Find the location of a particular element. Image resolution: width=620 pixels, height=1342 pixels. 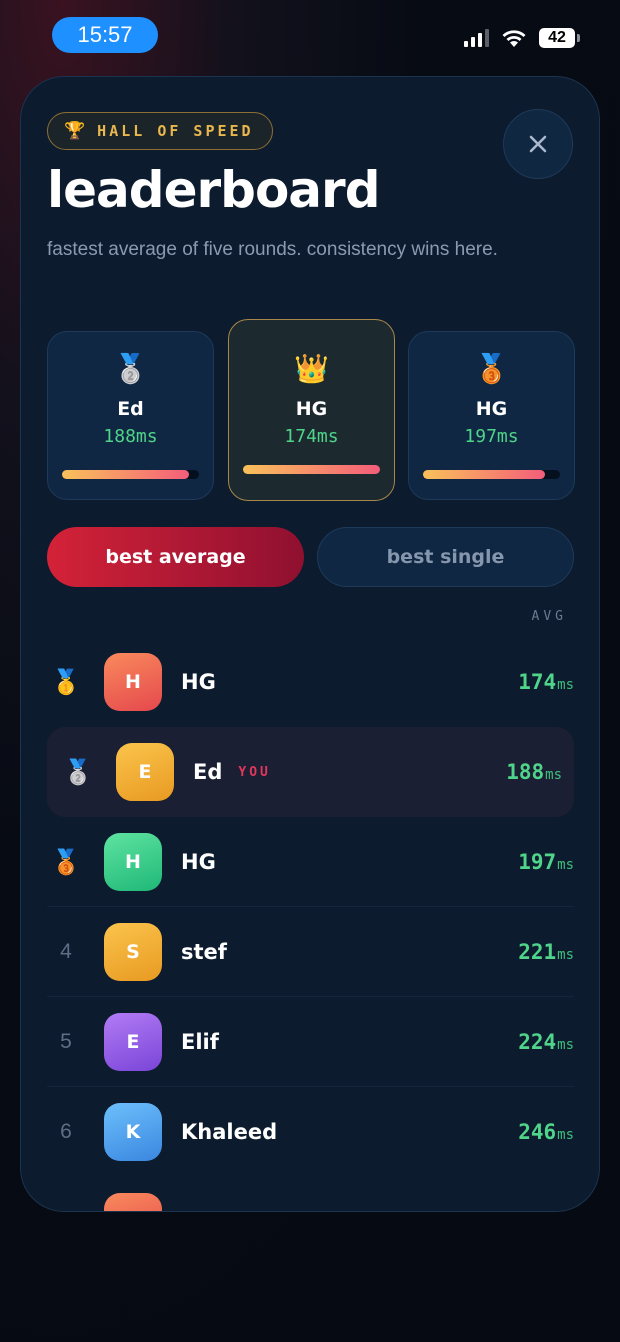

close-button is located at coordinates (538, 144).